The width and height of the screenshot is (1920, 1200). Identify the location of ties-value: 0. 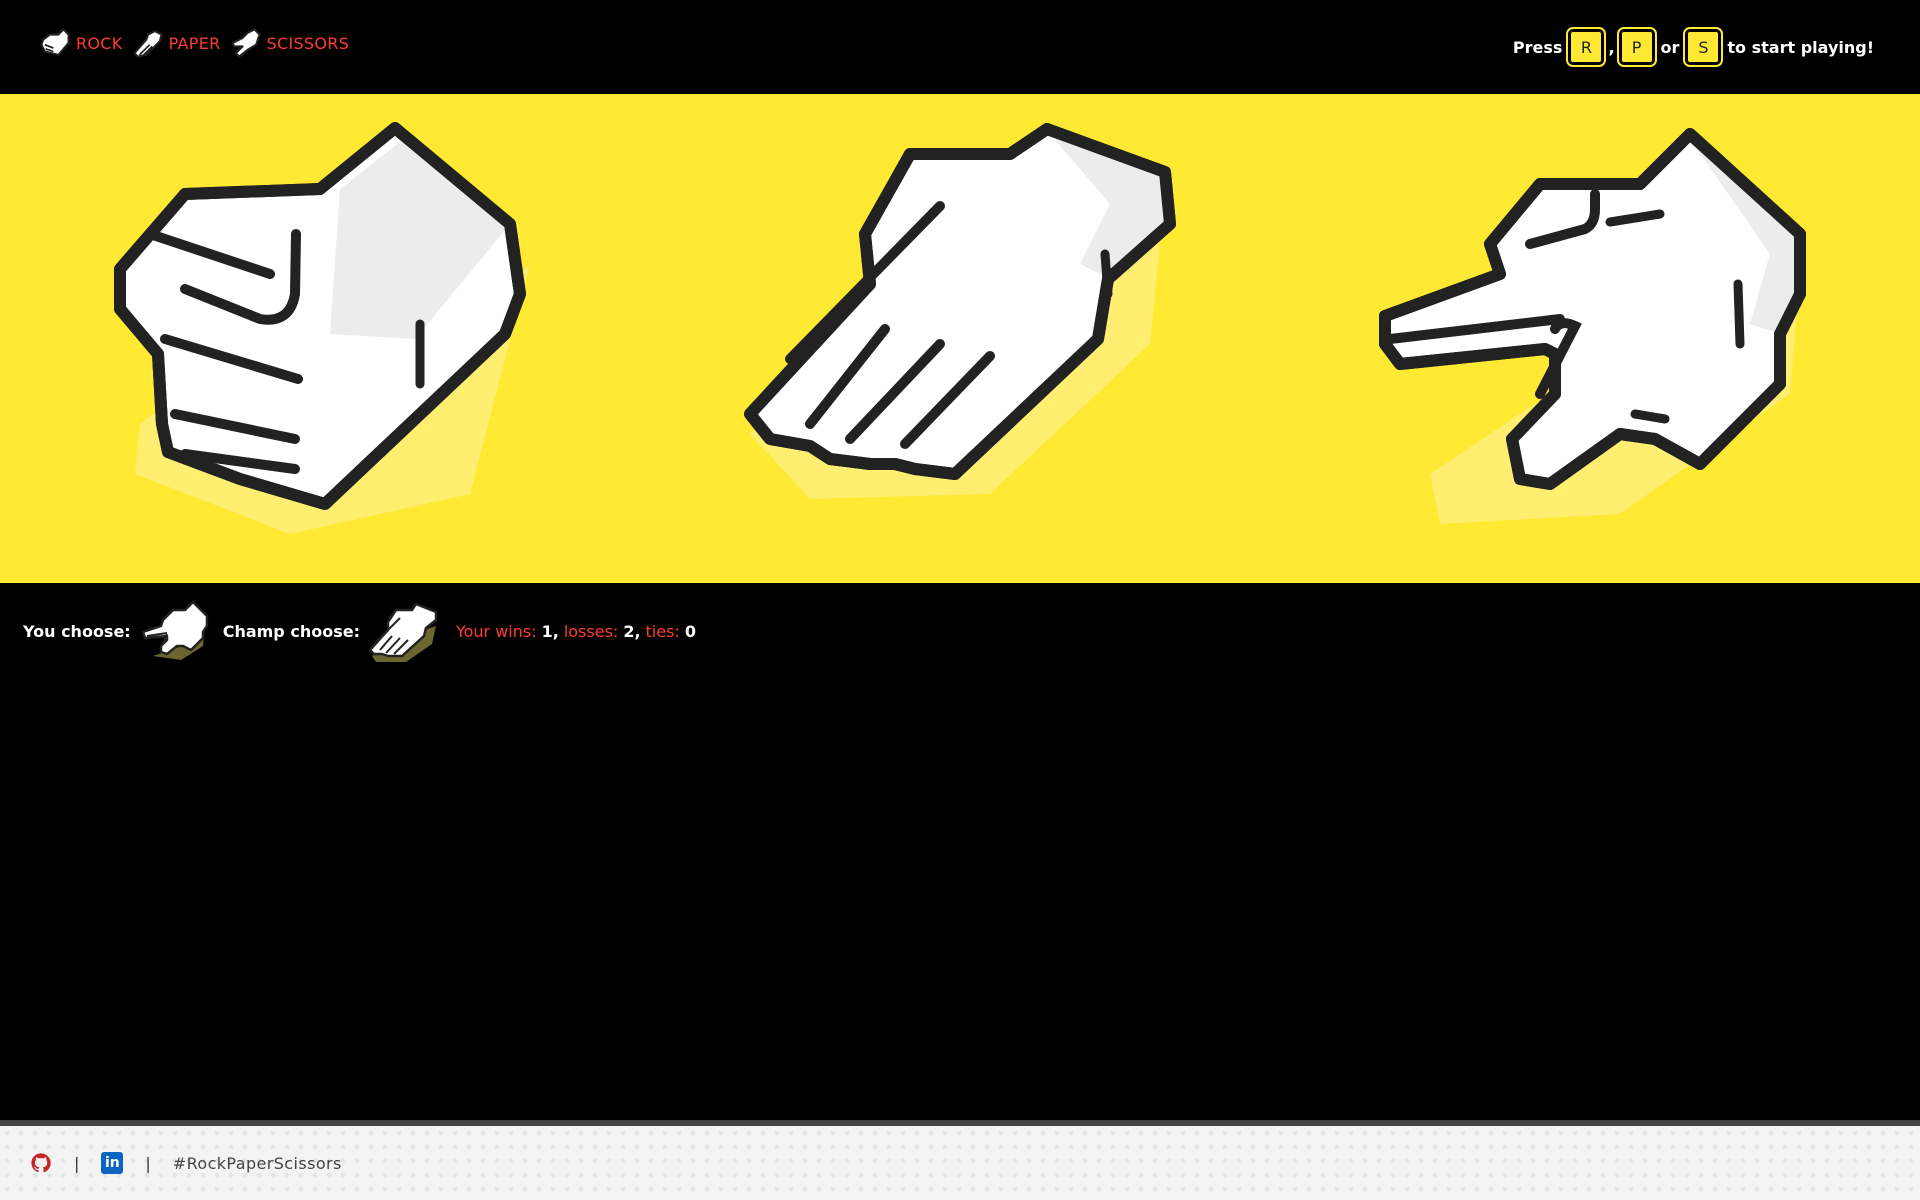
(690, 631).